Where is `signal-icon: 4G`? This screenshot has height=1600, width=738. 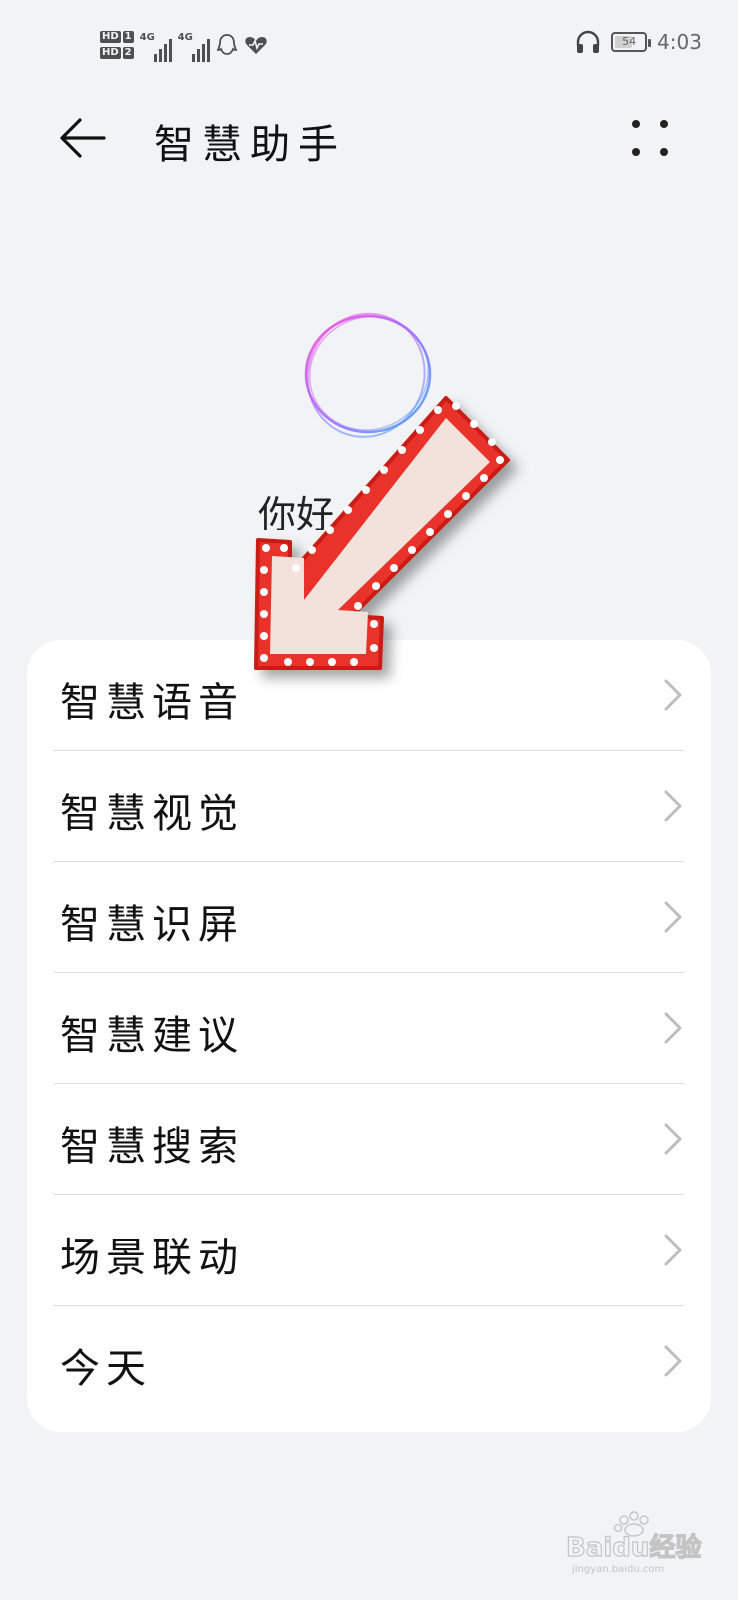
signal-icon: 4G is located at coordinates (156, 45).